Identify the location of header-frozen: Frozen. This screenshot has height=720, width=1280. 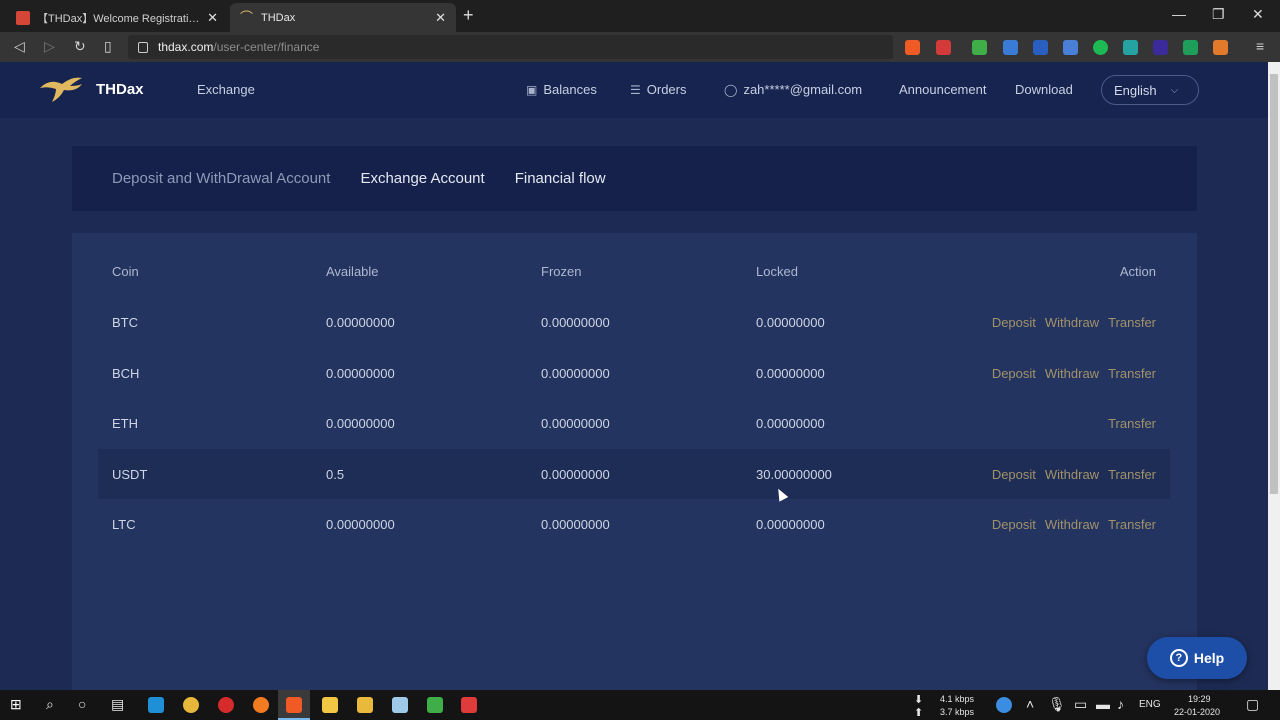
(561, 271).